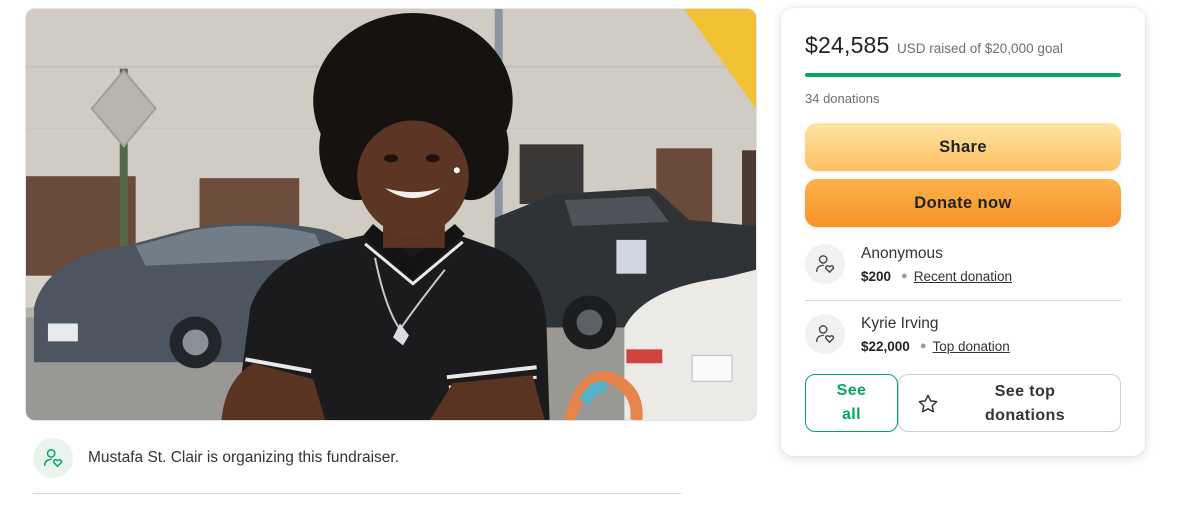 This screenshot has width=1183, height=505. I want to click on donor-list-item: Anonymous $200 ● Recent donation, so click(963, 271).